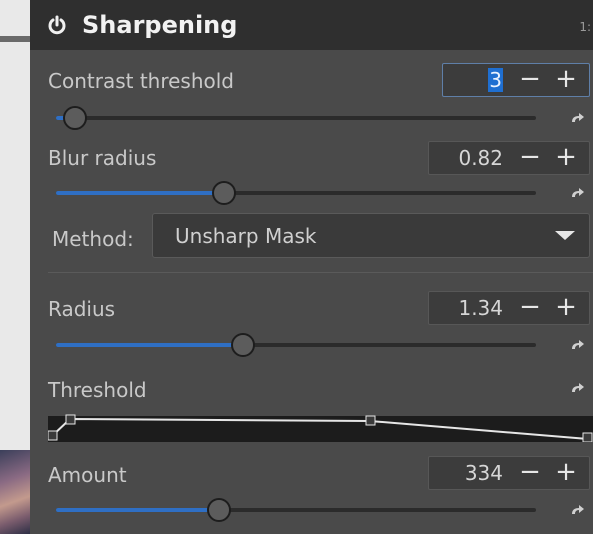  Describe the element at coordinates (150, 345) in the screenshot. I see `radius-slider-fill` at that location.